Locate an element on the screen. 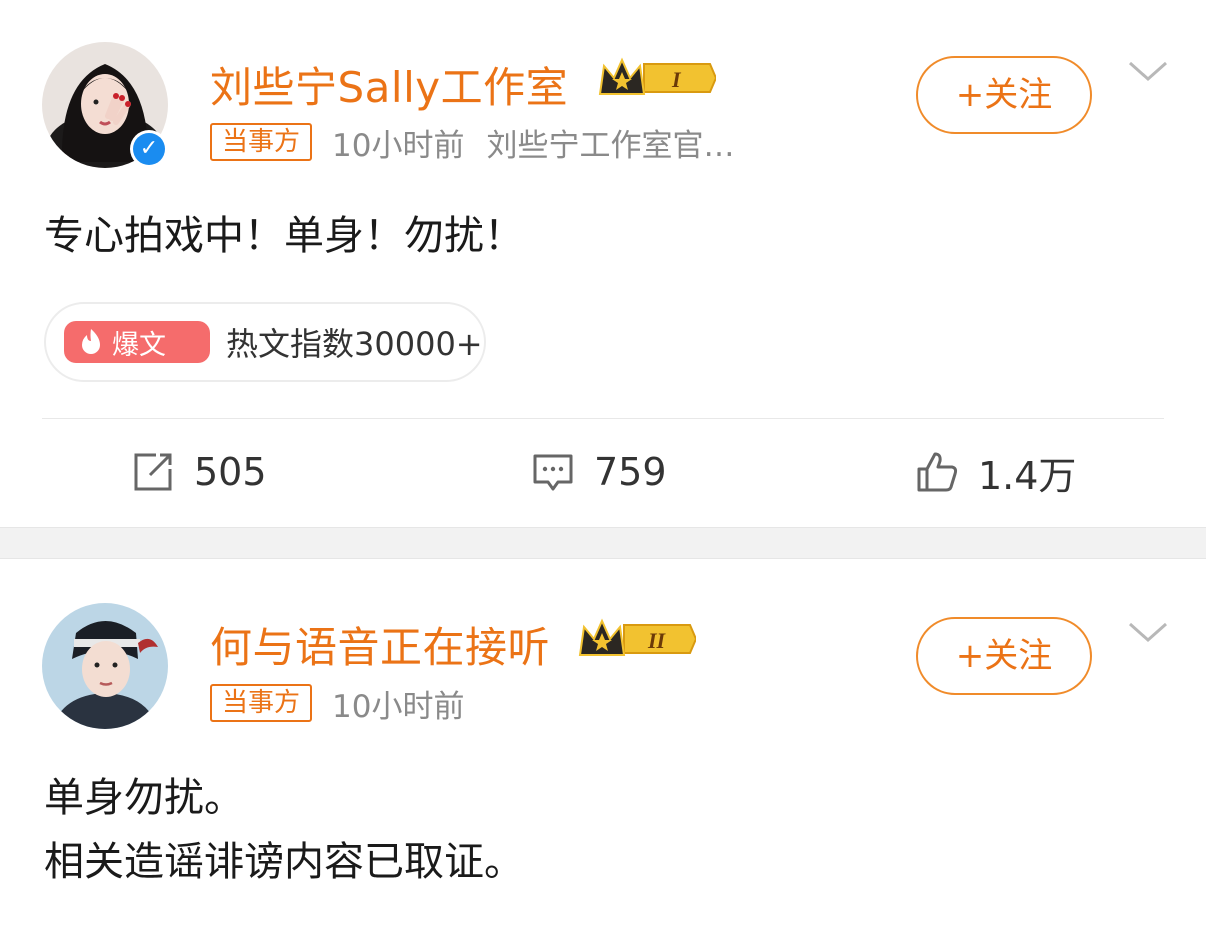 The height and width of the screenshot is (931, 1206). verified-icon: ✓ is located at coordinates (149, 149).